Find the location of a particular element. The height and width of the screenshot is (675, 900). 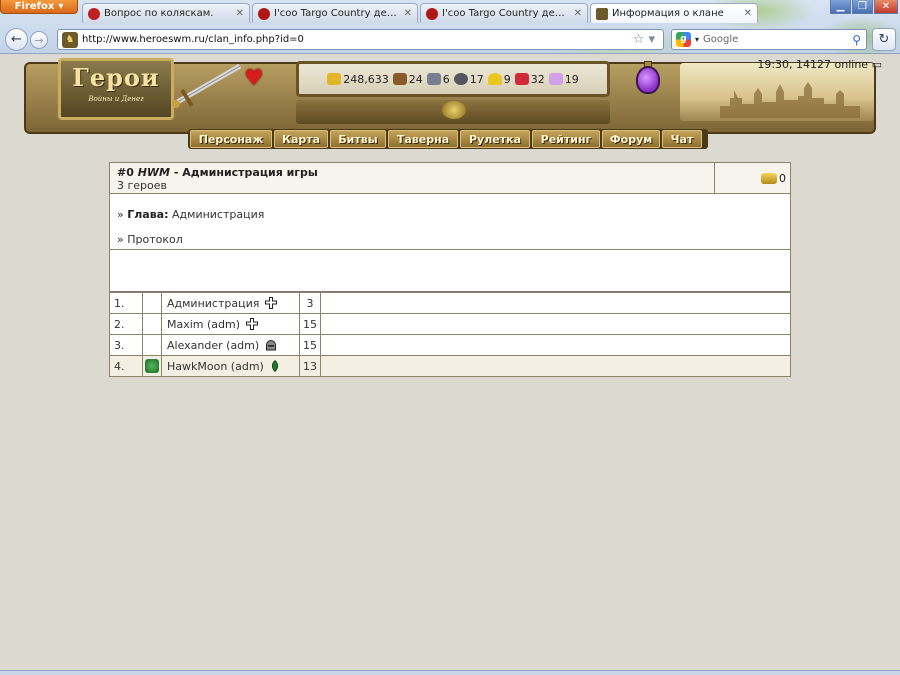

menu-item-roulette: Рулетка is located at coordinates (495, 139).